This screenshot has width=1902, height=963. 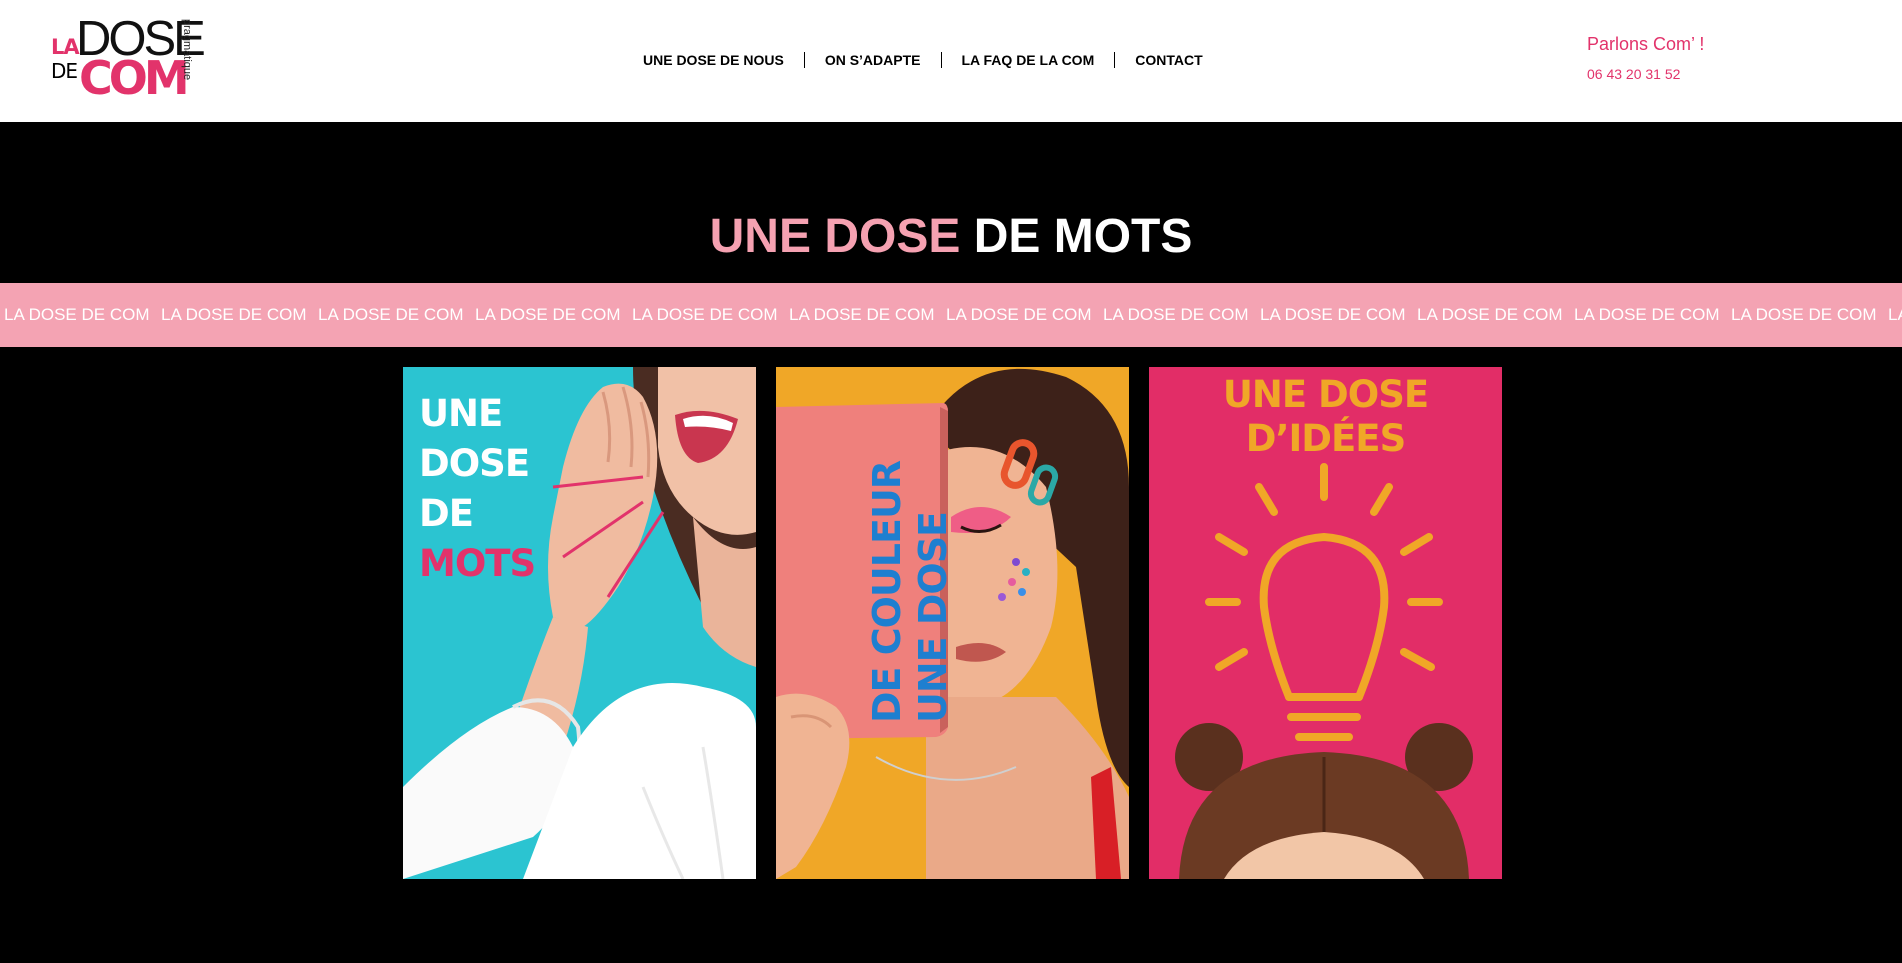 What do you see at coordinates (65, 47) in the screenshot?
I see `logo-la: LA` at bounding box center [65, 47].